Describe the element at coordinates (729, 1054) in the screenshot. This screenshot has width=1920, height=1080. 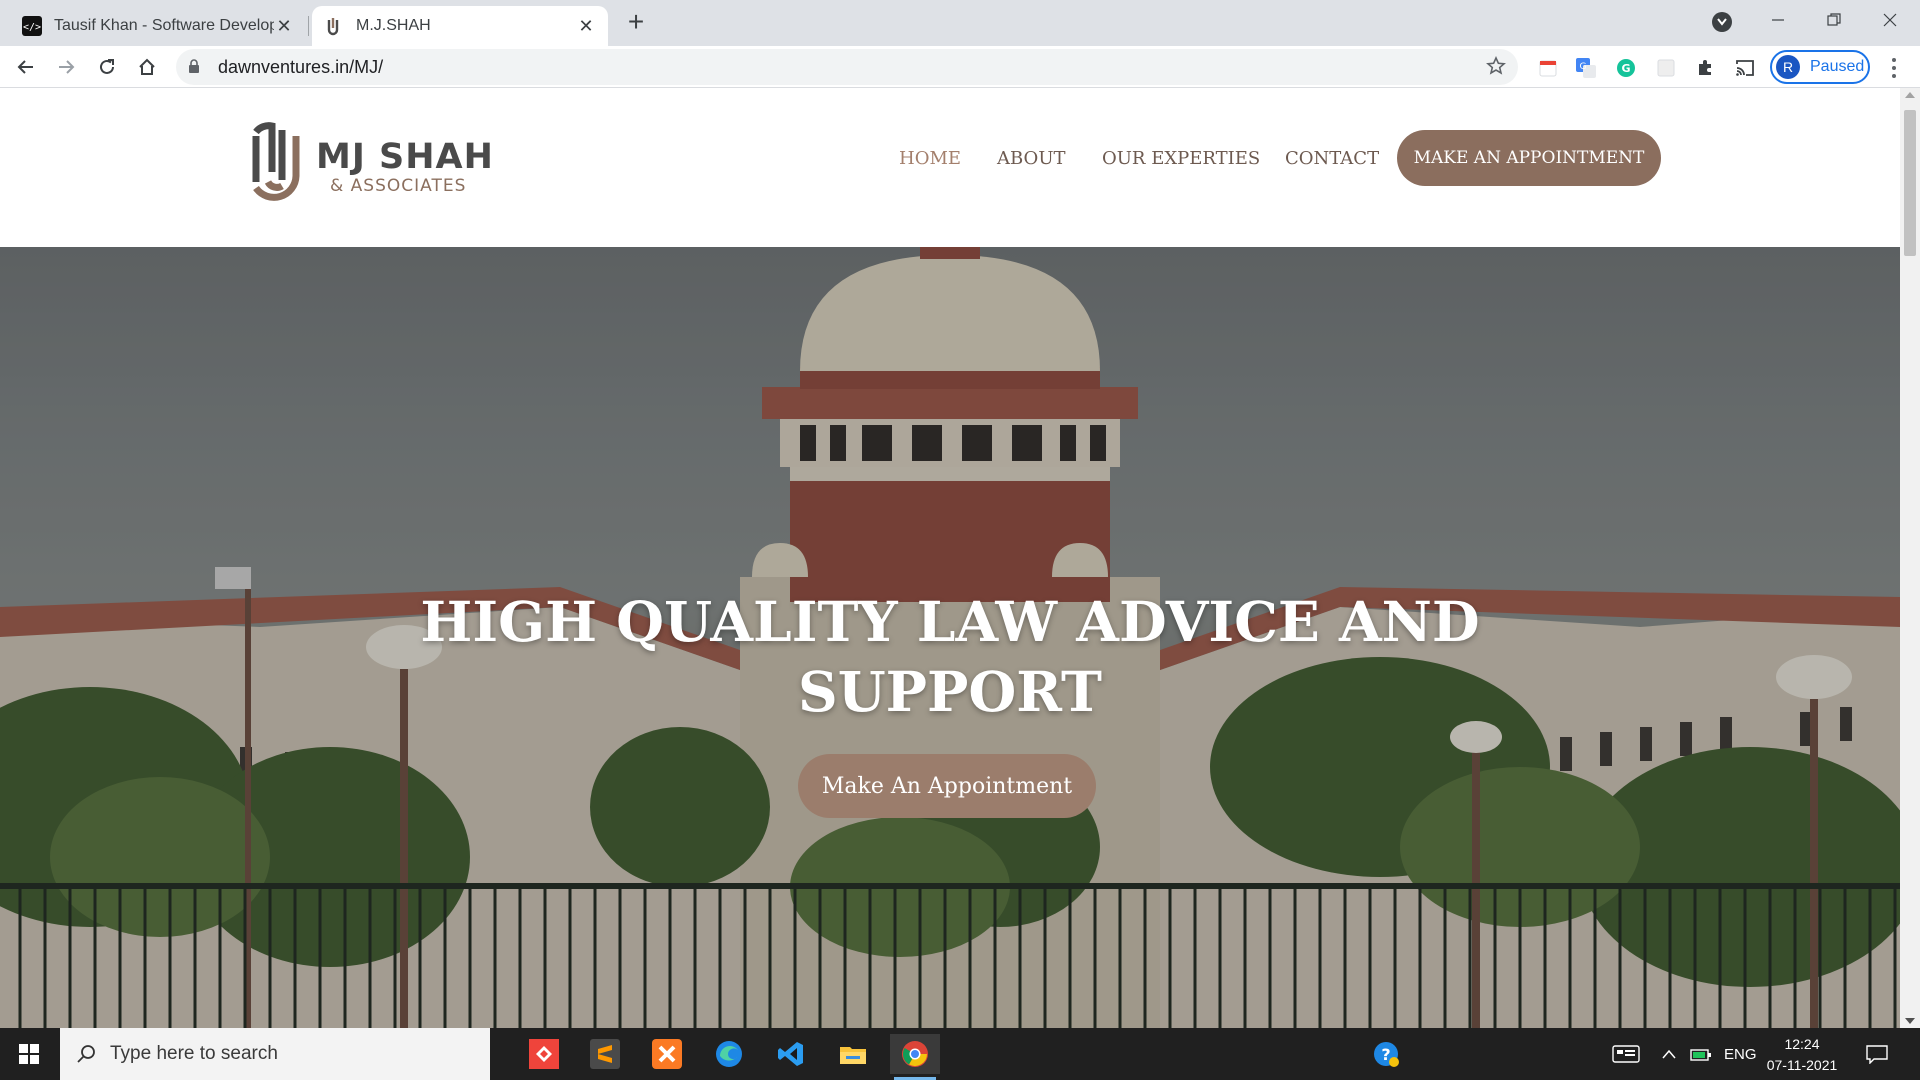
I see `edge-icon` at that location.